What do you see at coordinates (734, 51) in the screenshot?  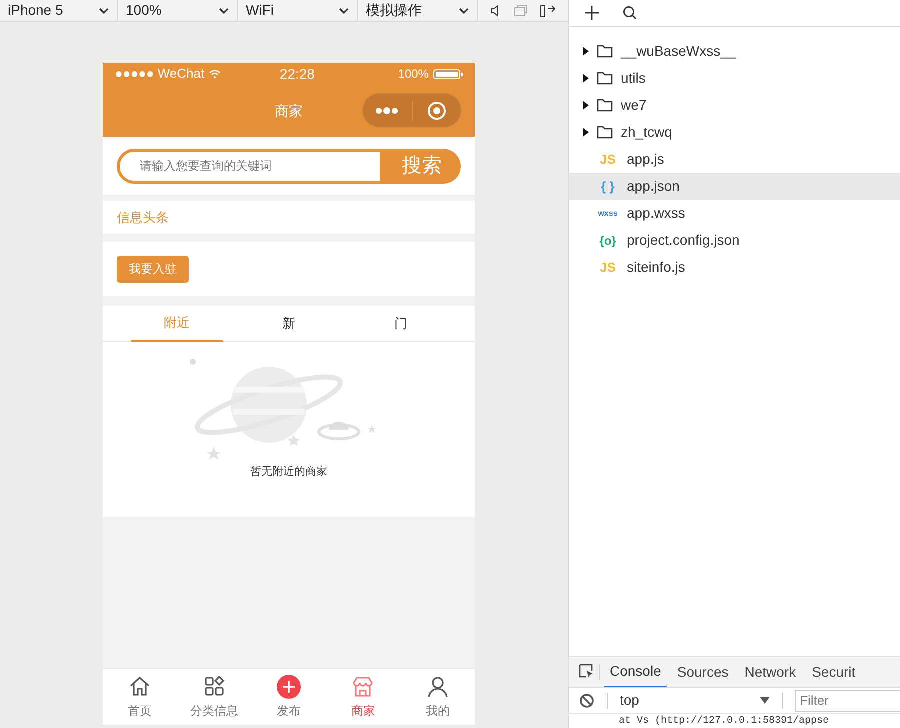 I see `tree-item: __wuBaseWxss__` at bounding box center [734, 51].